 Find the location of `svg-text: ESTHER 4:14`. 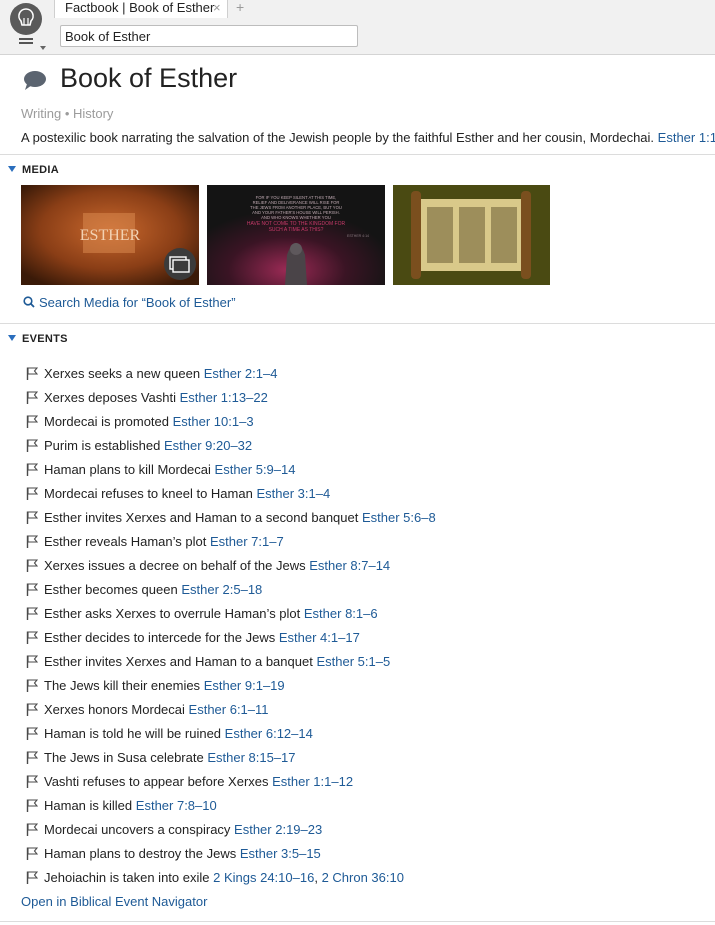

svg-text: ESTHER 4:14 is located at coordinates (358, 236).